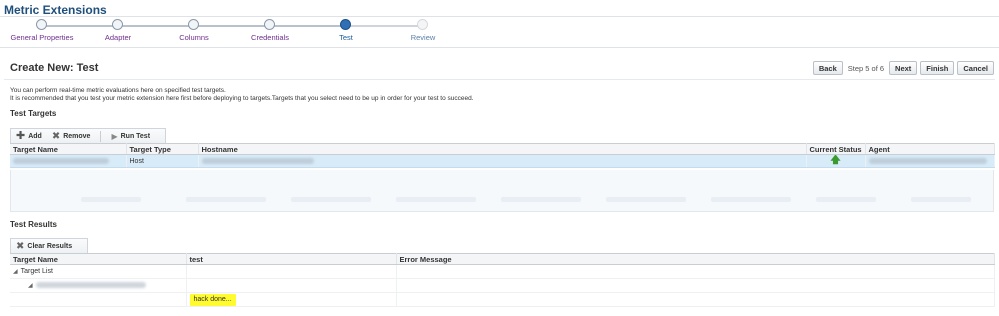  What do you see at coordinates (499, 47) in the screenshot?
I see `train-divider` at bounding box center [499, 47].